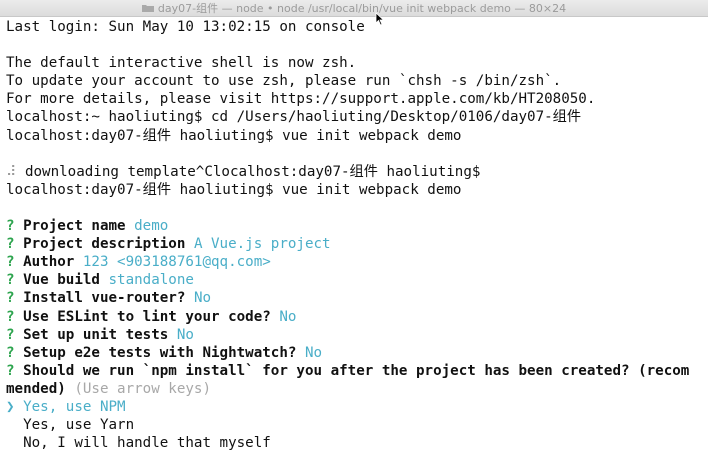 This screenshot has width=708, height=462. What do you see at coordinates (356, 443) in the screenshot?
I see `option-manual: No, I will handle that myself` at bounding box center [356, 443].